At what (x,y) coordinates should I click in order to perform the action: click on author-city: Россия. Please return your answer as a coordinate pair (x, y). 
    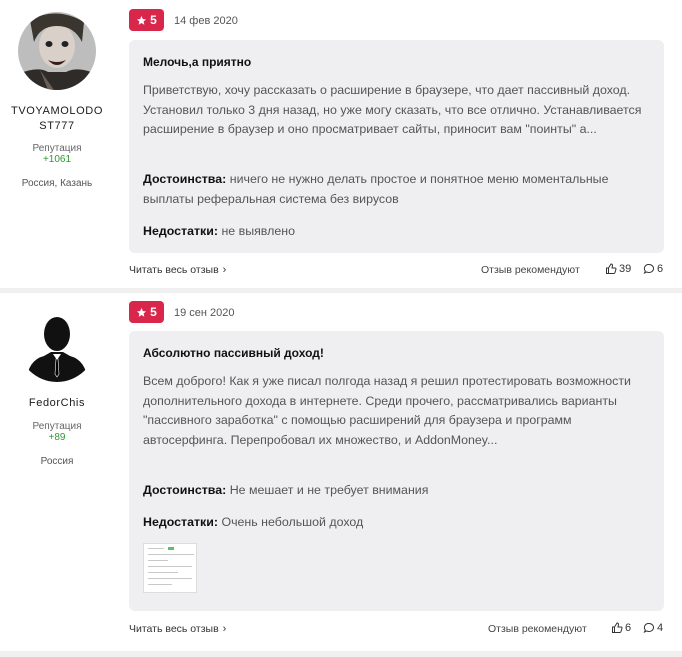
    Looking at the image, I should click on (57, 461).